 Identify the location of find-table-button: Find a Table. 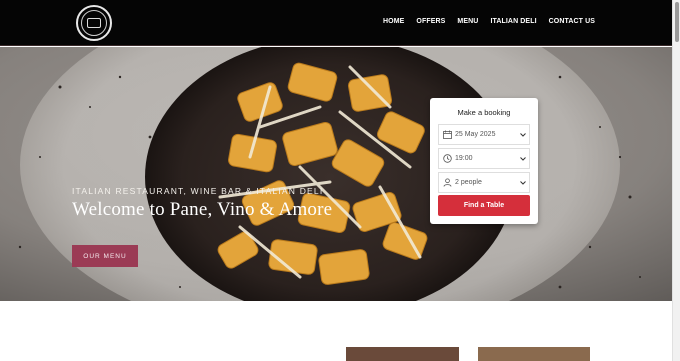
(484, 205).